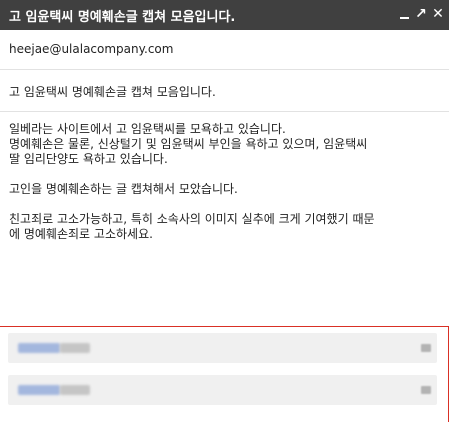  Describe the element at coordinates (122, 17) in the screenshot. I see `window-title: 고 임윤택씨 명예훼손글 캡쳐 모음입니다.` at that location.